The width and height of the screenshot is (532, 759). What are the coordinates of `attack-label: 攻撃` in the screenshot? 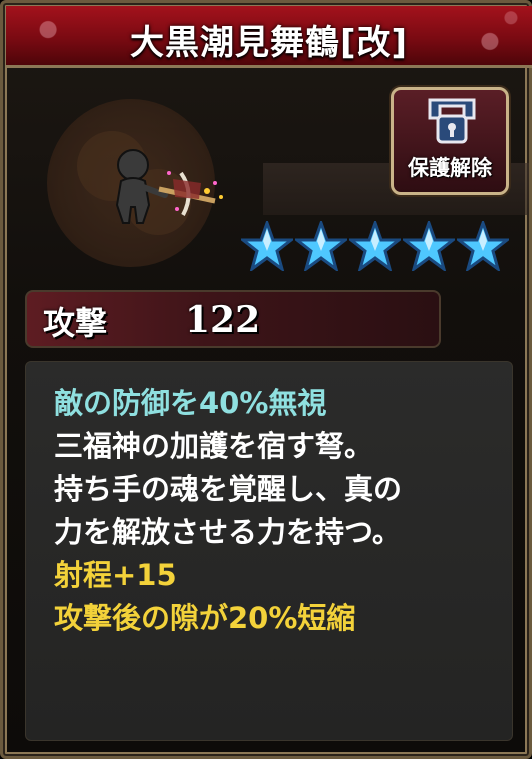 It's located at (75, 323).